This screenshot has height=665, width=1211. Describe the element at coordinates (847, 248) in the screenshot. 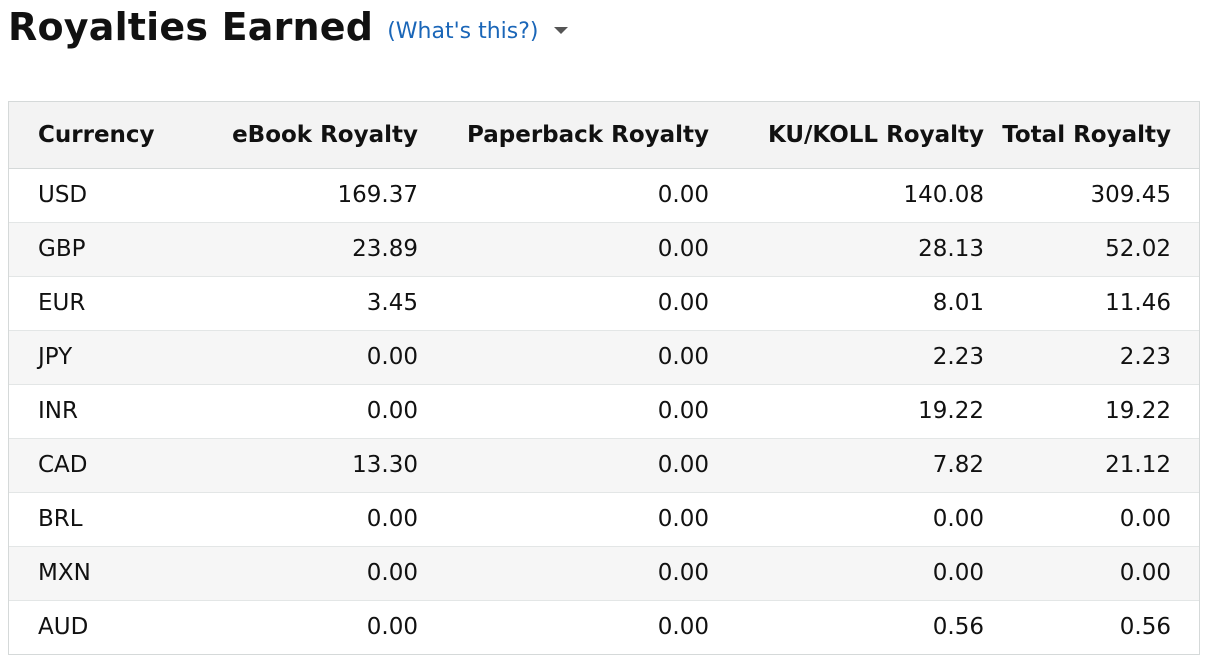

I see `cell-ku-koll-royalty: 28.13` at that location.